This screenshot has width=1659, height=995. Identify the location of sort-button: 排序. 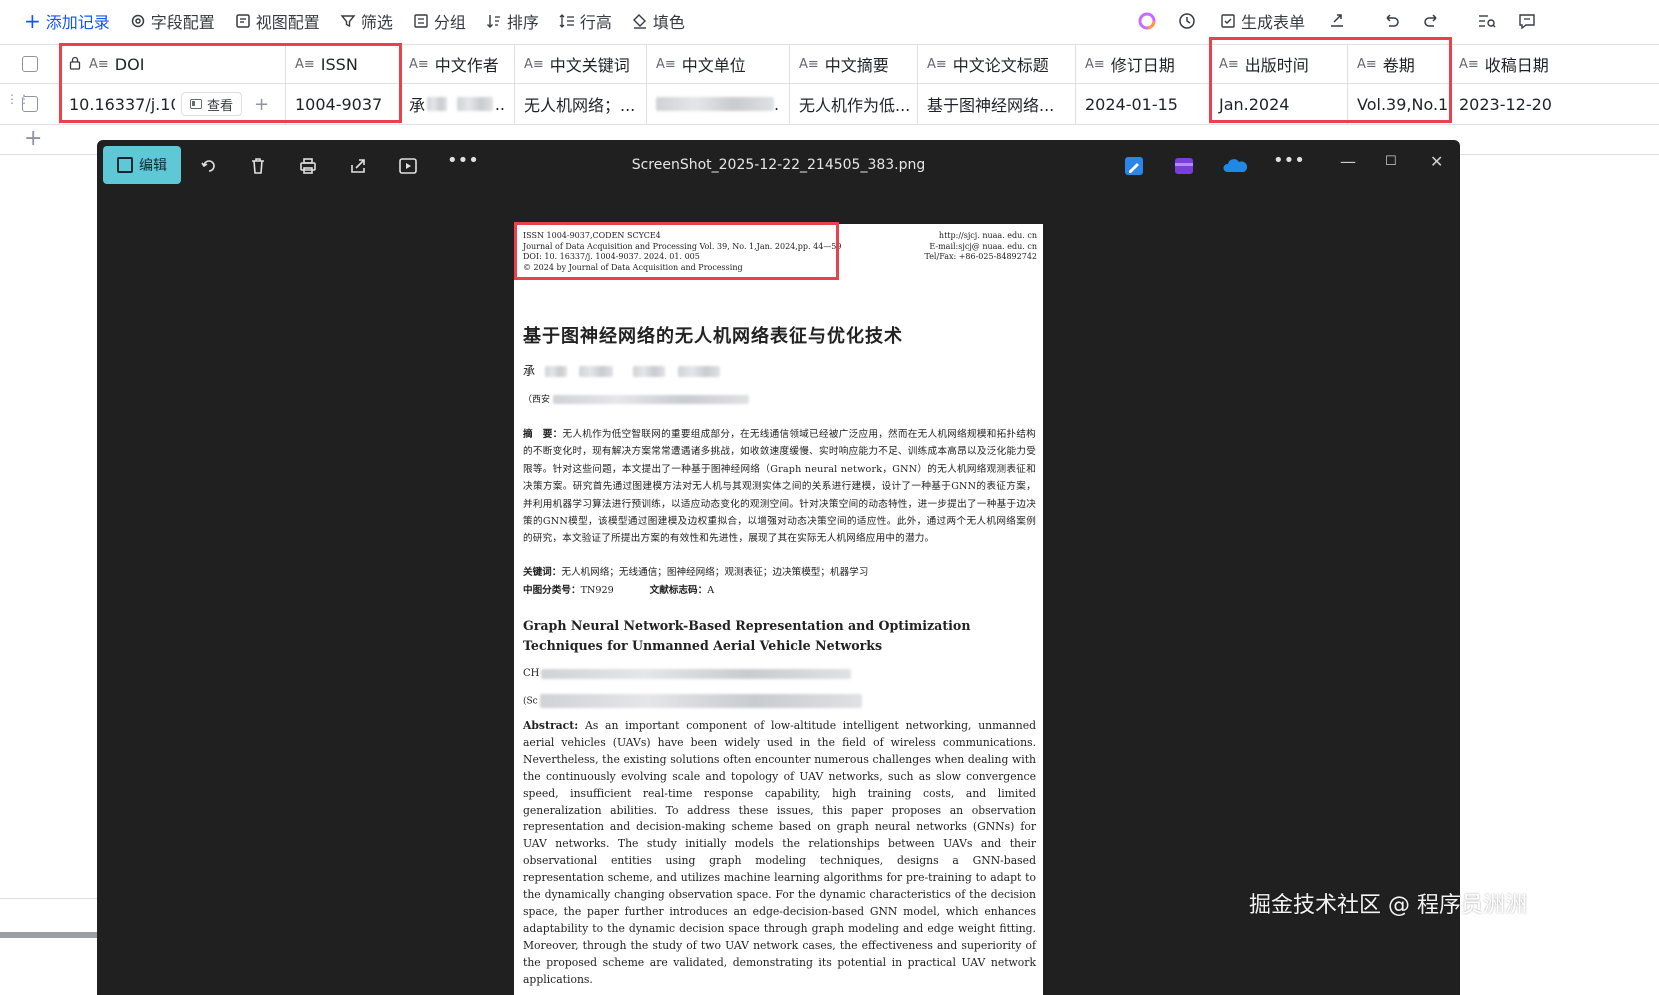
(512, 21).